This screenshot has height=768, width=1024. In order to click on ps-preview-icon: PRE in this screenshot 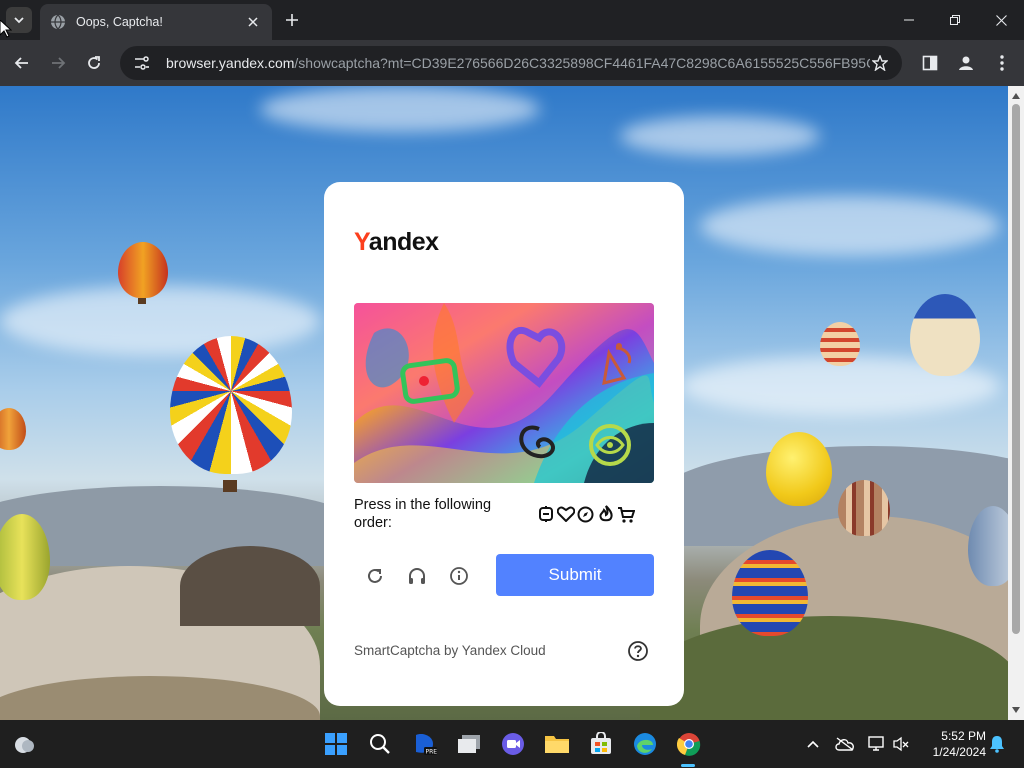, I will do `click(425, 744)`.